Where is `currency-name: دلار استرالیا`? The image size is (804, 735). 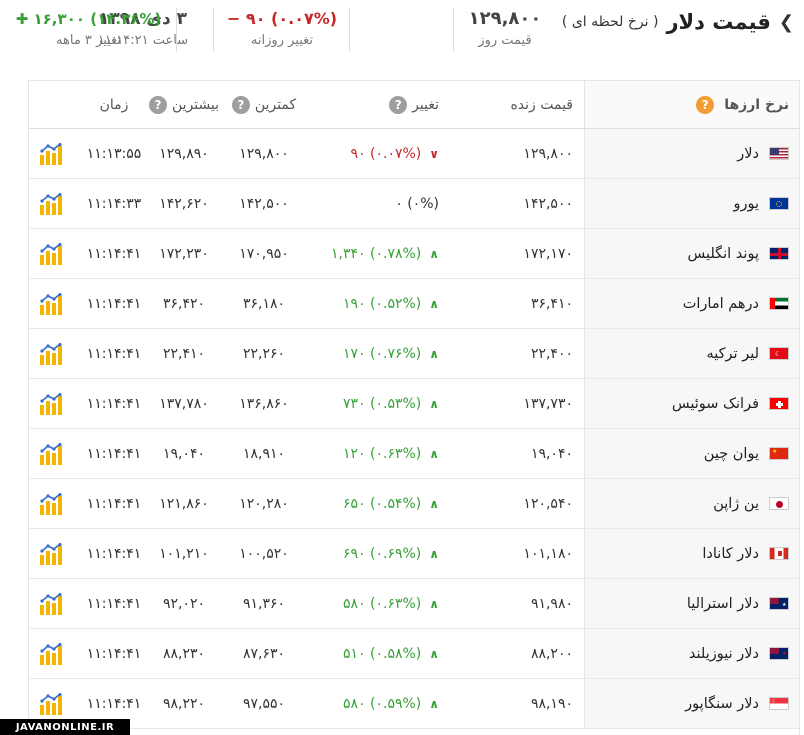
currency-name: دلار استرالیا is located at coordinates (723, 604).